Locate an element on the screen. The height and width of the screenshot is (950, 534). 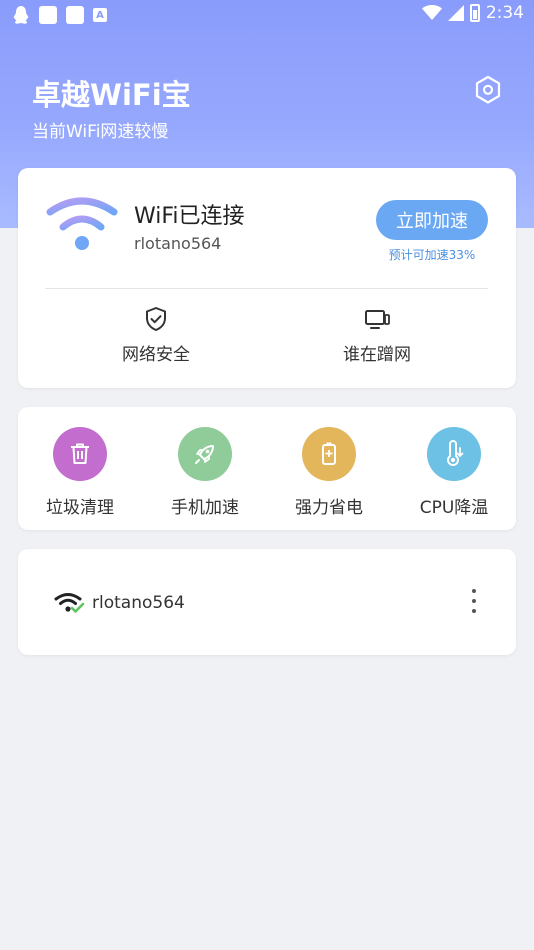
battery-icon is located at coordinates (329, 453).